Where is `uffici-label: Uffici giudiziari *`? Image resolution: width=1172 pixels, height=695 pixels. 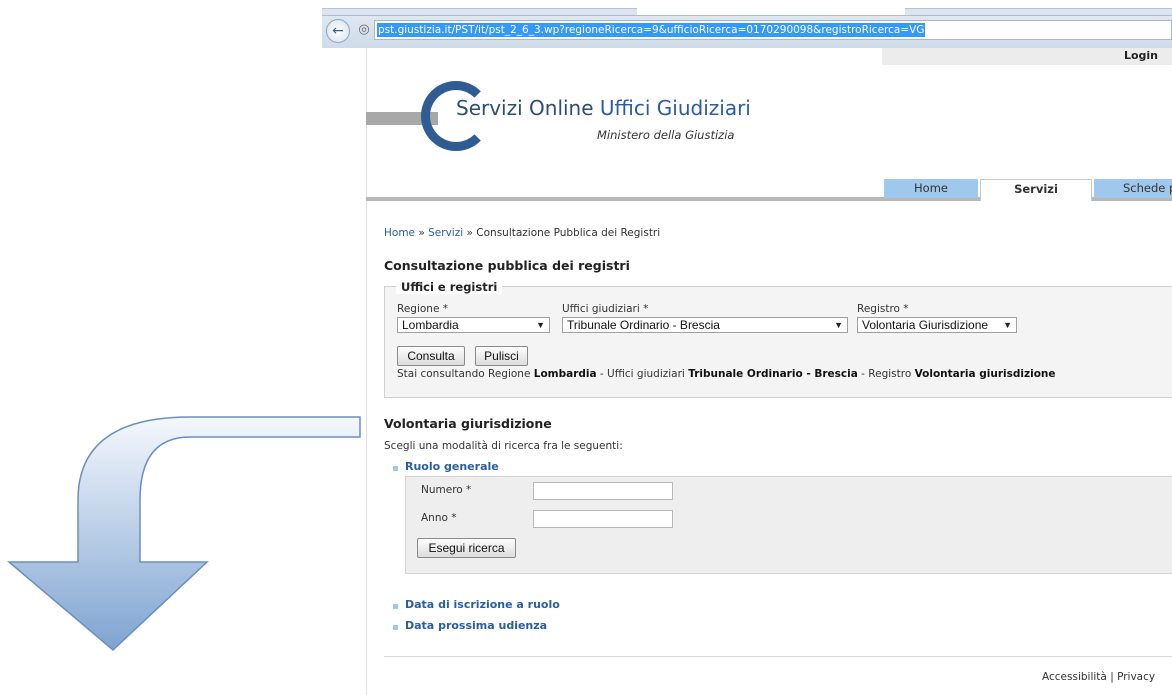 uffici-label: Uffici giudiziari * is located at coordinates (605, 309).